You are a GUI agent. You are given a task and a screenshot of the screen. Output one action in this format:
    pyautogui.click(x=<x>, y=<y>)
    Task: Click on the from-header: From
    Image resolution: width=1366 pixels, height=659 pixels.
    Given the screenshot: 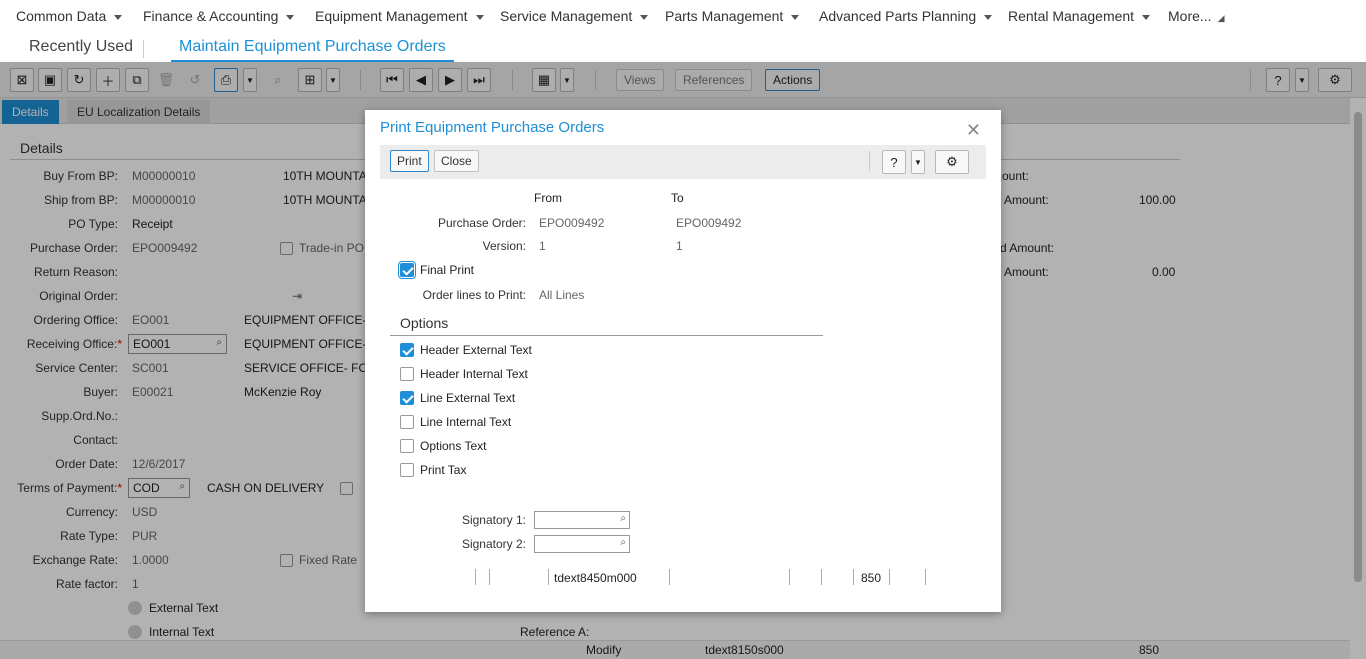 What is the action you would take?
    pyautogui.click(x=548, y=198)
    